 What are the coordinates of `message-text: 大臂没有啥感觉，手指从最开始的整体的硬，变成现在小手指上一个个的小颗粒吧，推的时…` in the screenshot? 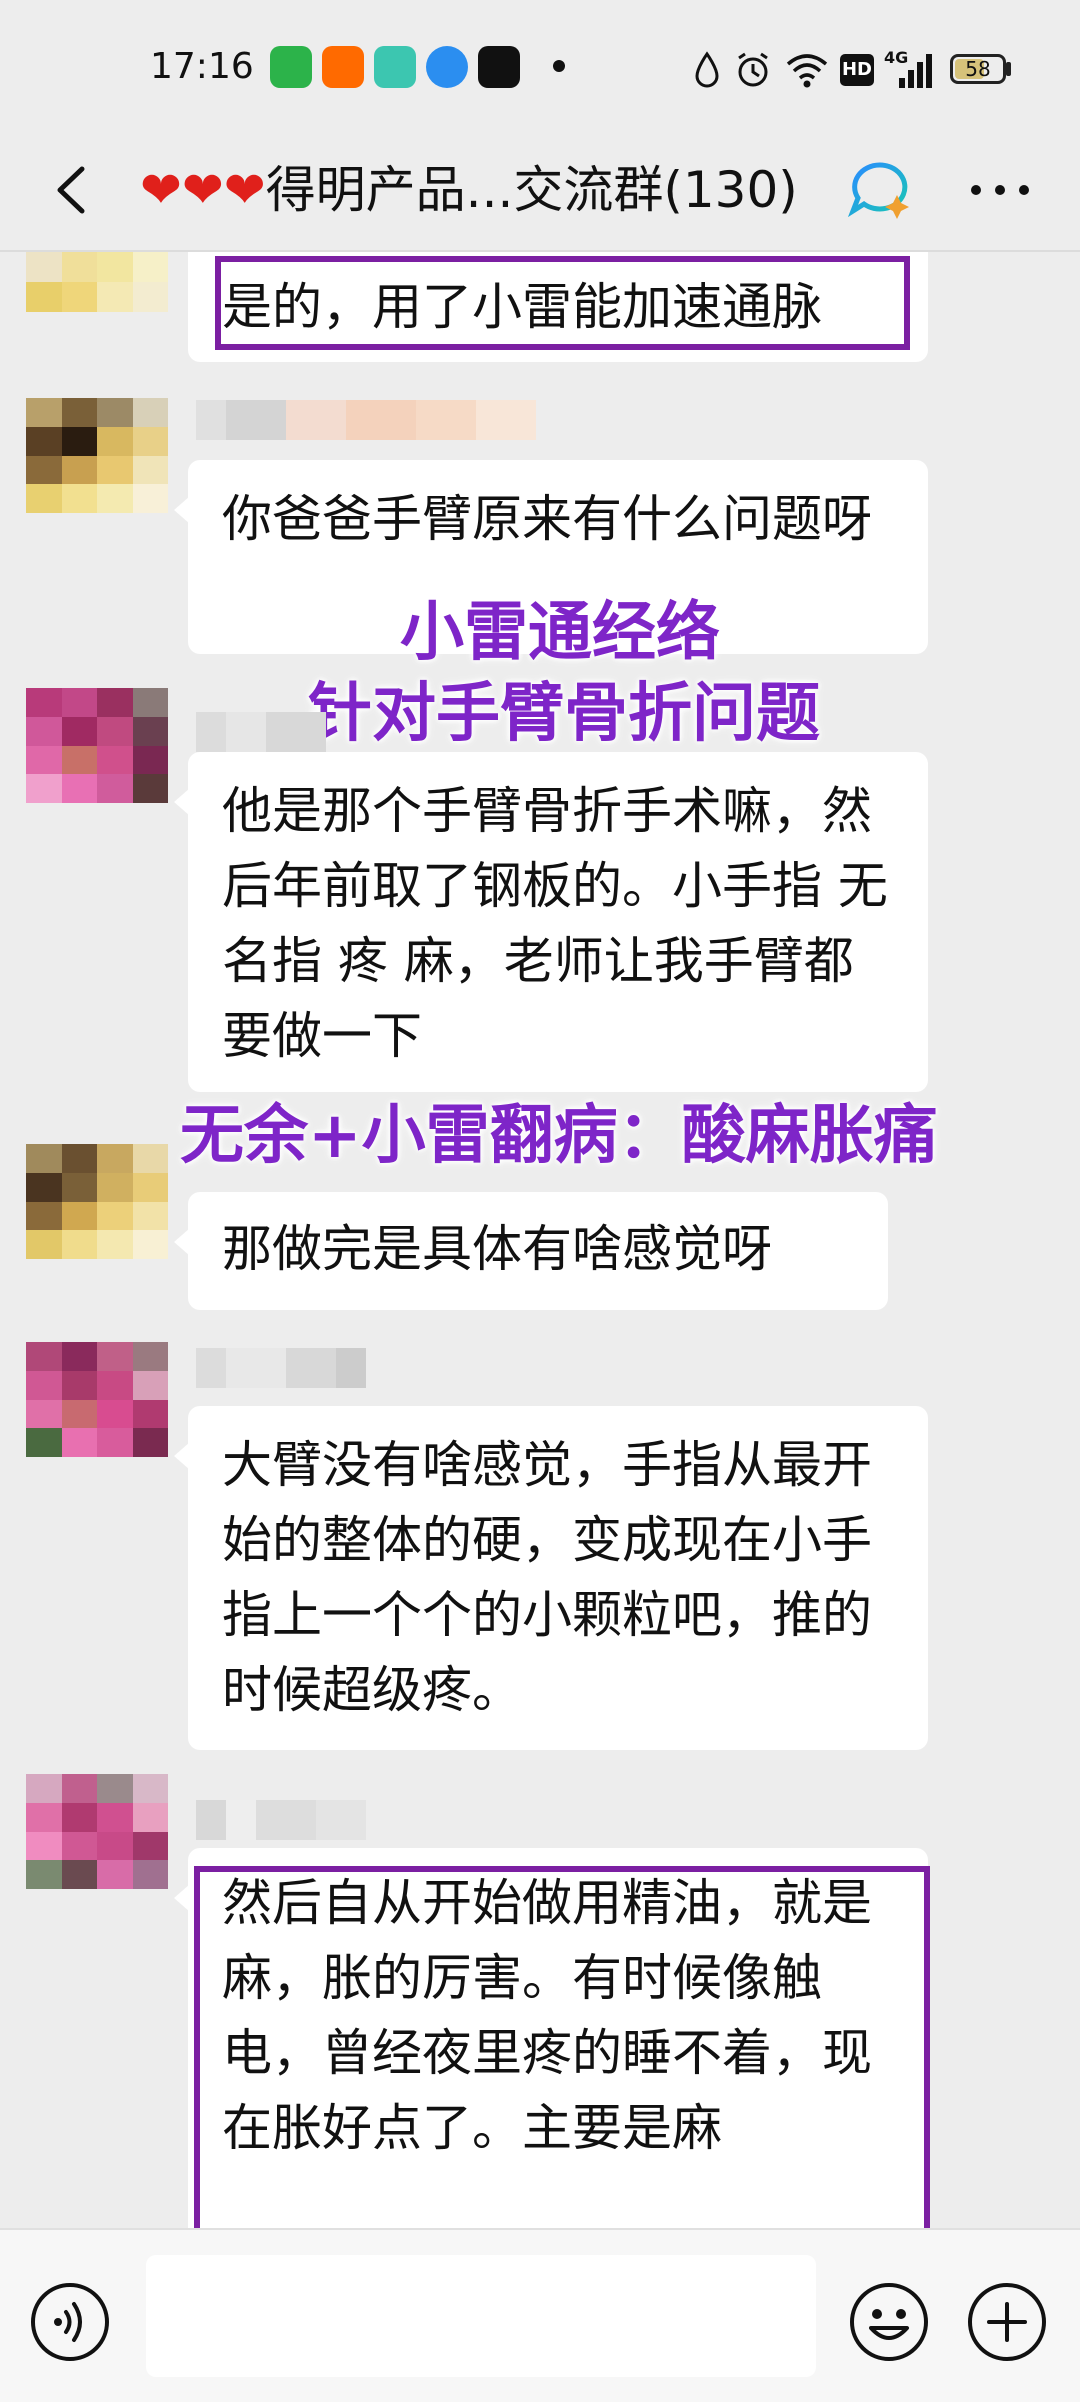 It's located at (547, 1577).